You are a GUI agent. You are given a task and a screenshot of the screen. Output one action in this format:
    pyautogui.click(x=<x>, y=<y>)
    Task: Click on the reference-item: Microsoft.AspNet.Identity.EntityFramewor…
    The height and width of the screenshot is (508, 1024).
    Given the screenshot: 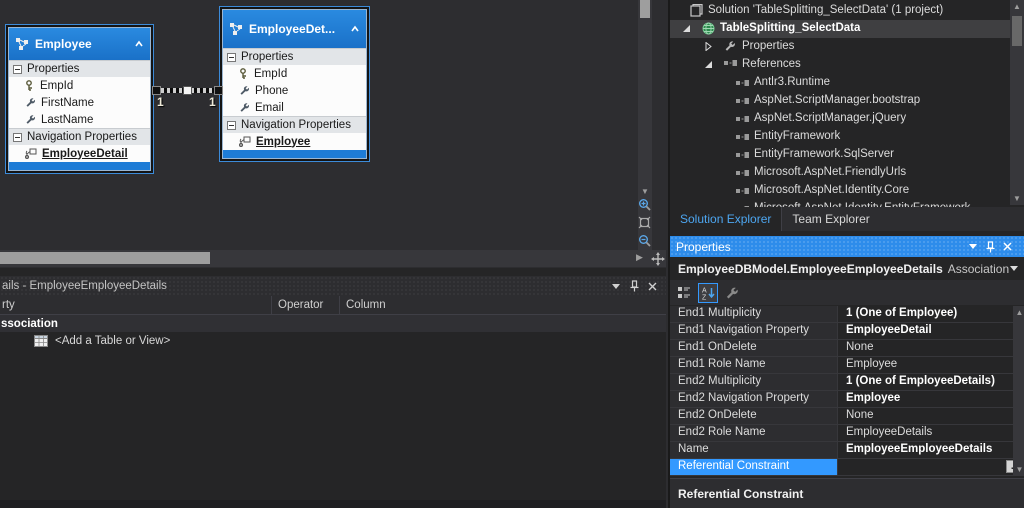 What is the action you would take?
    pyautogui.click(x=840, y=203)
    